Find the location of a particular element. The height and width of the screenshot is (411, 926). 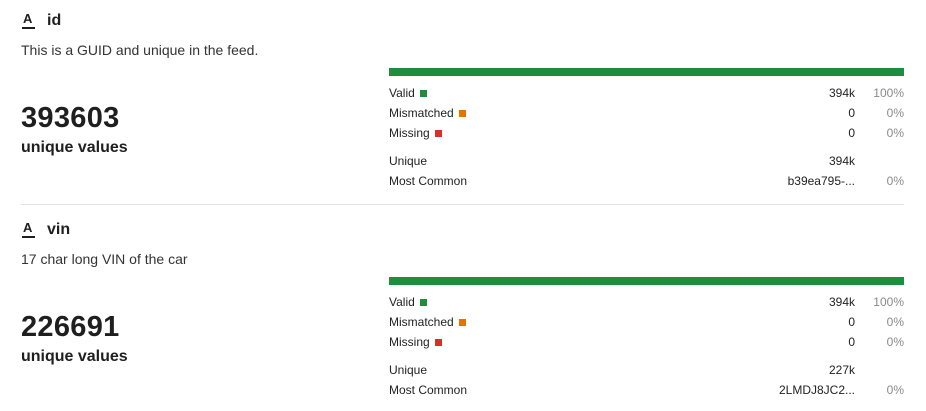

column-description: This is a GUID and unique in the feed. is located at coordinates (140, 50).